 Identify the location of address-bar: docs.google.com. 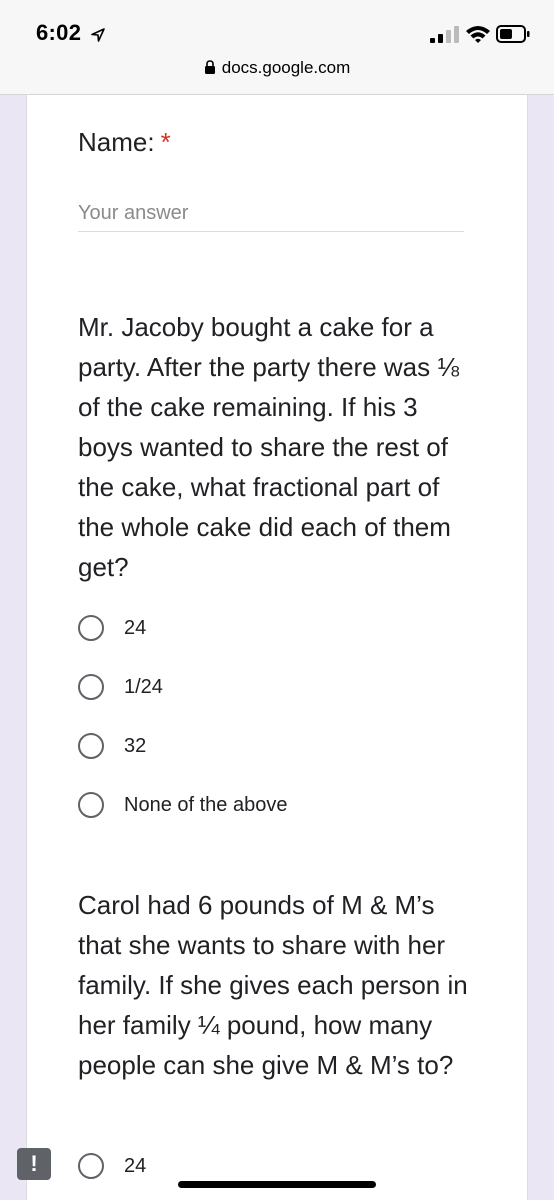
(277, 73).